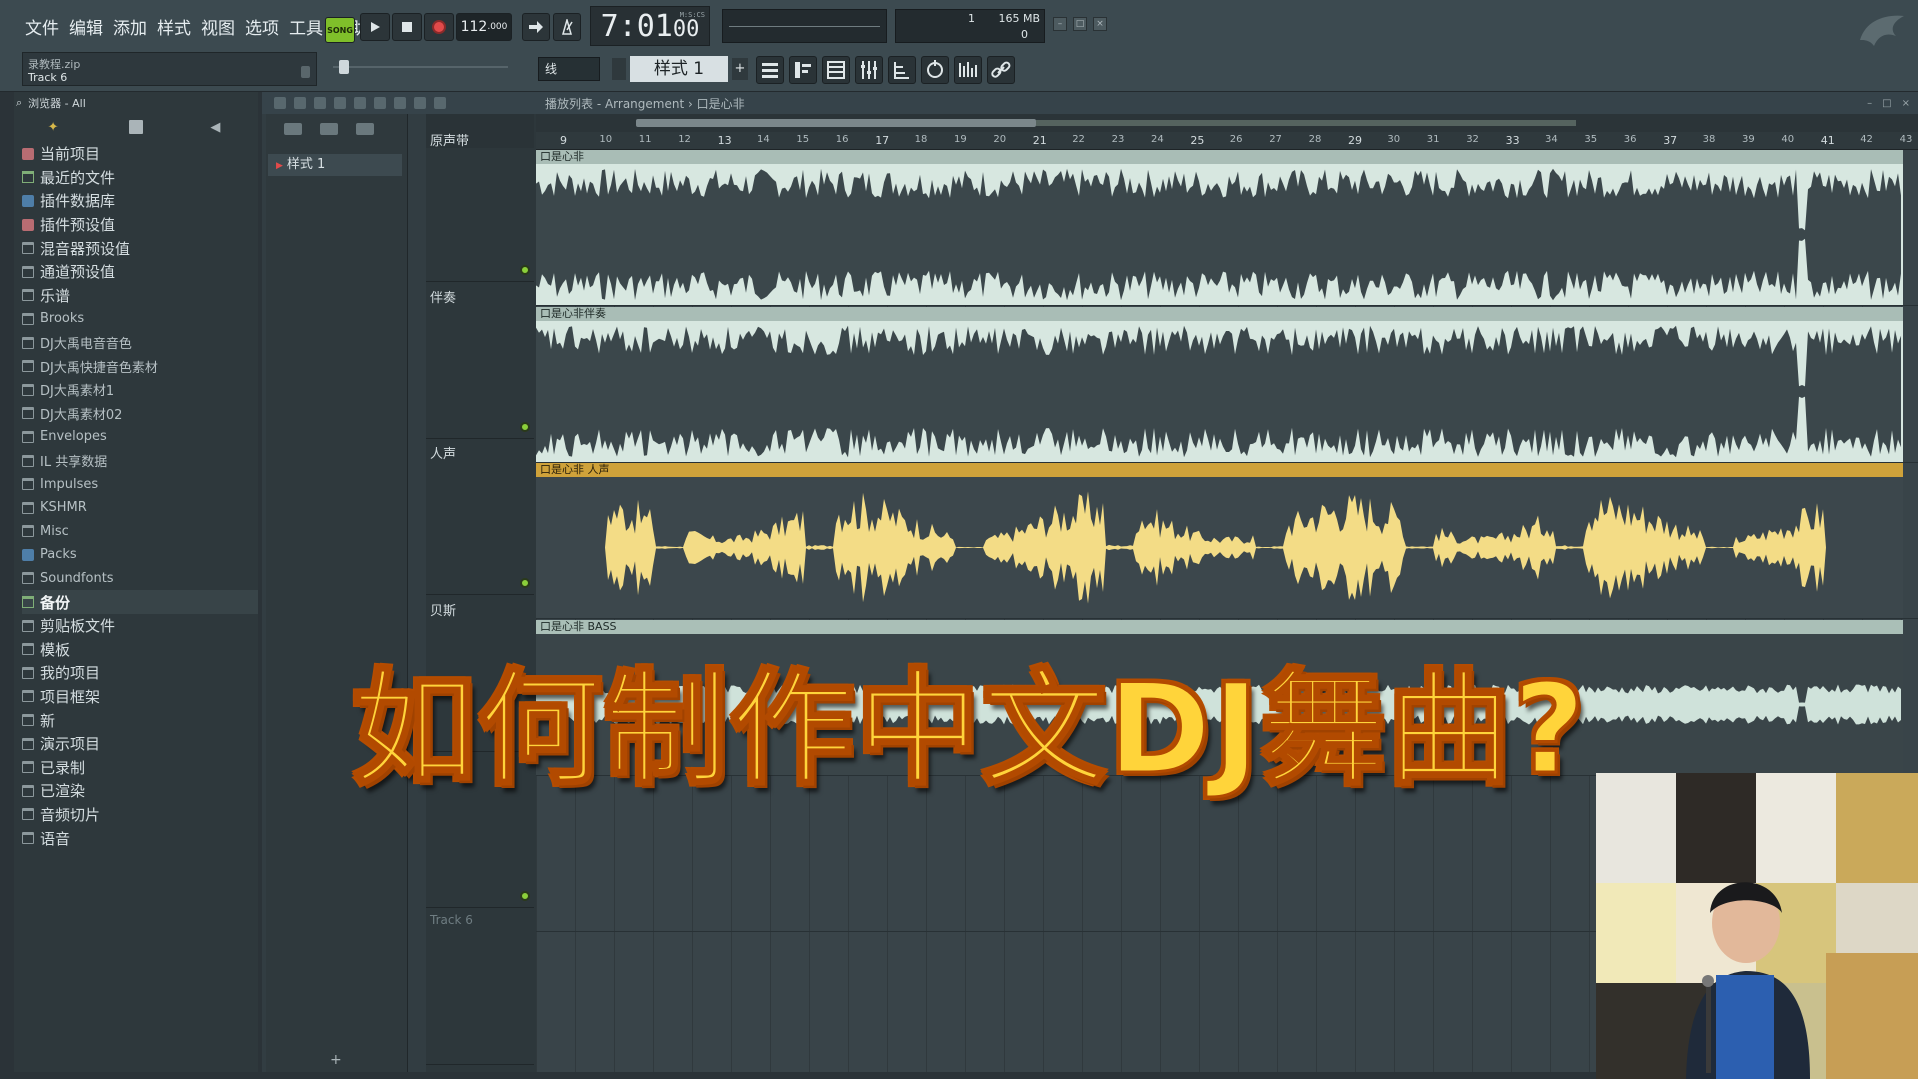  Describe the element at coordinates (420, 67) in the screenshot. I see `master-volume-slider` at that location.